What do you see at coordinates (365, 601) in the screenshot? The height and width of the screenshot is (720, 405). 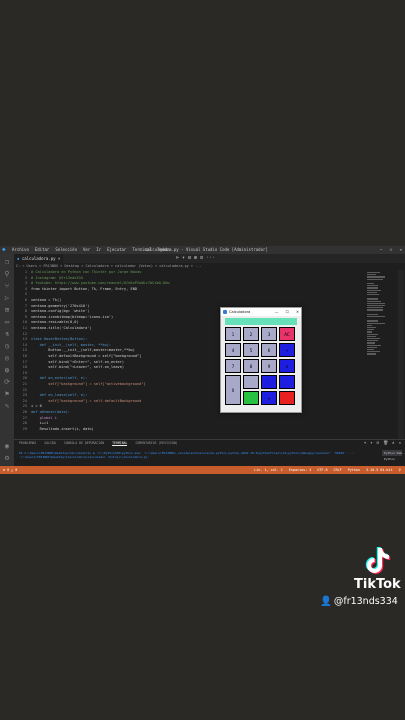 I see `handle-text: @fr13nds334` at bounding box center [365, 601].